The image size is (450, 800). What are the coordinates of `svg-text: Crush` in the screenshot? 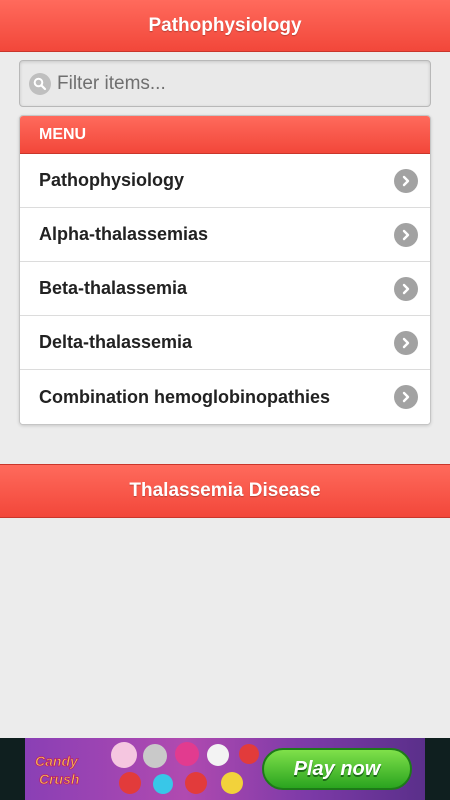 It's located at (59, 779).